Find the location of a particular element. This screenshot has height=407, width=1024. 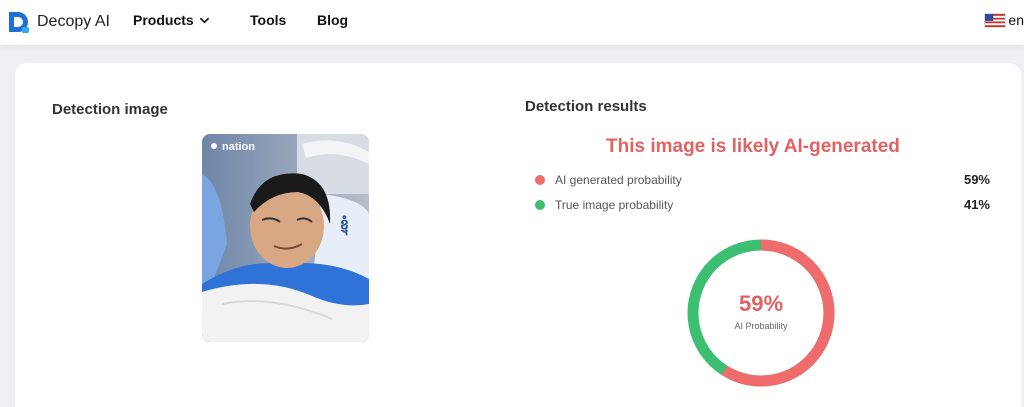

detection-results-title: Detection results is located at coordinates (586, 106).